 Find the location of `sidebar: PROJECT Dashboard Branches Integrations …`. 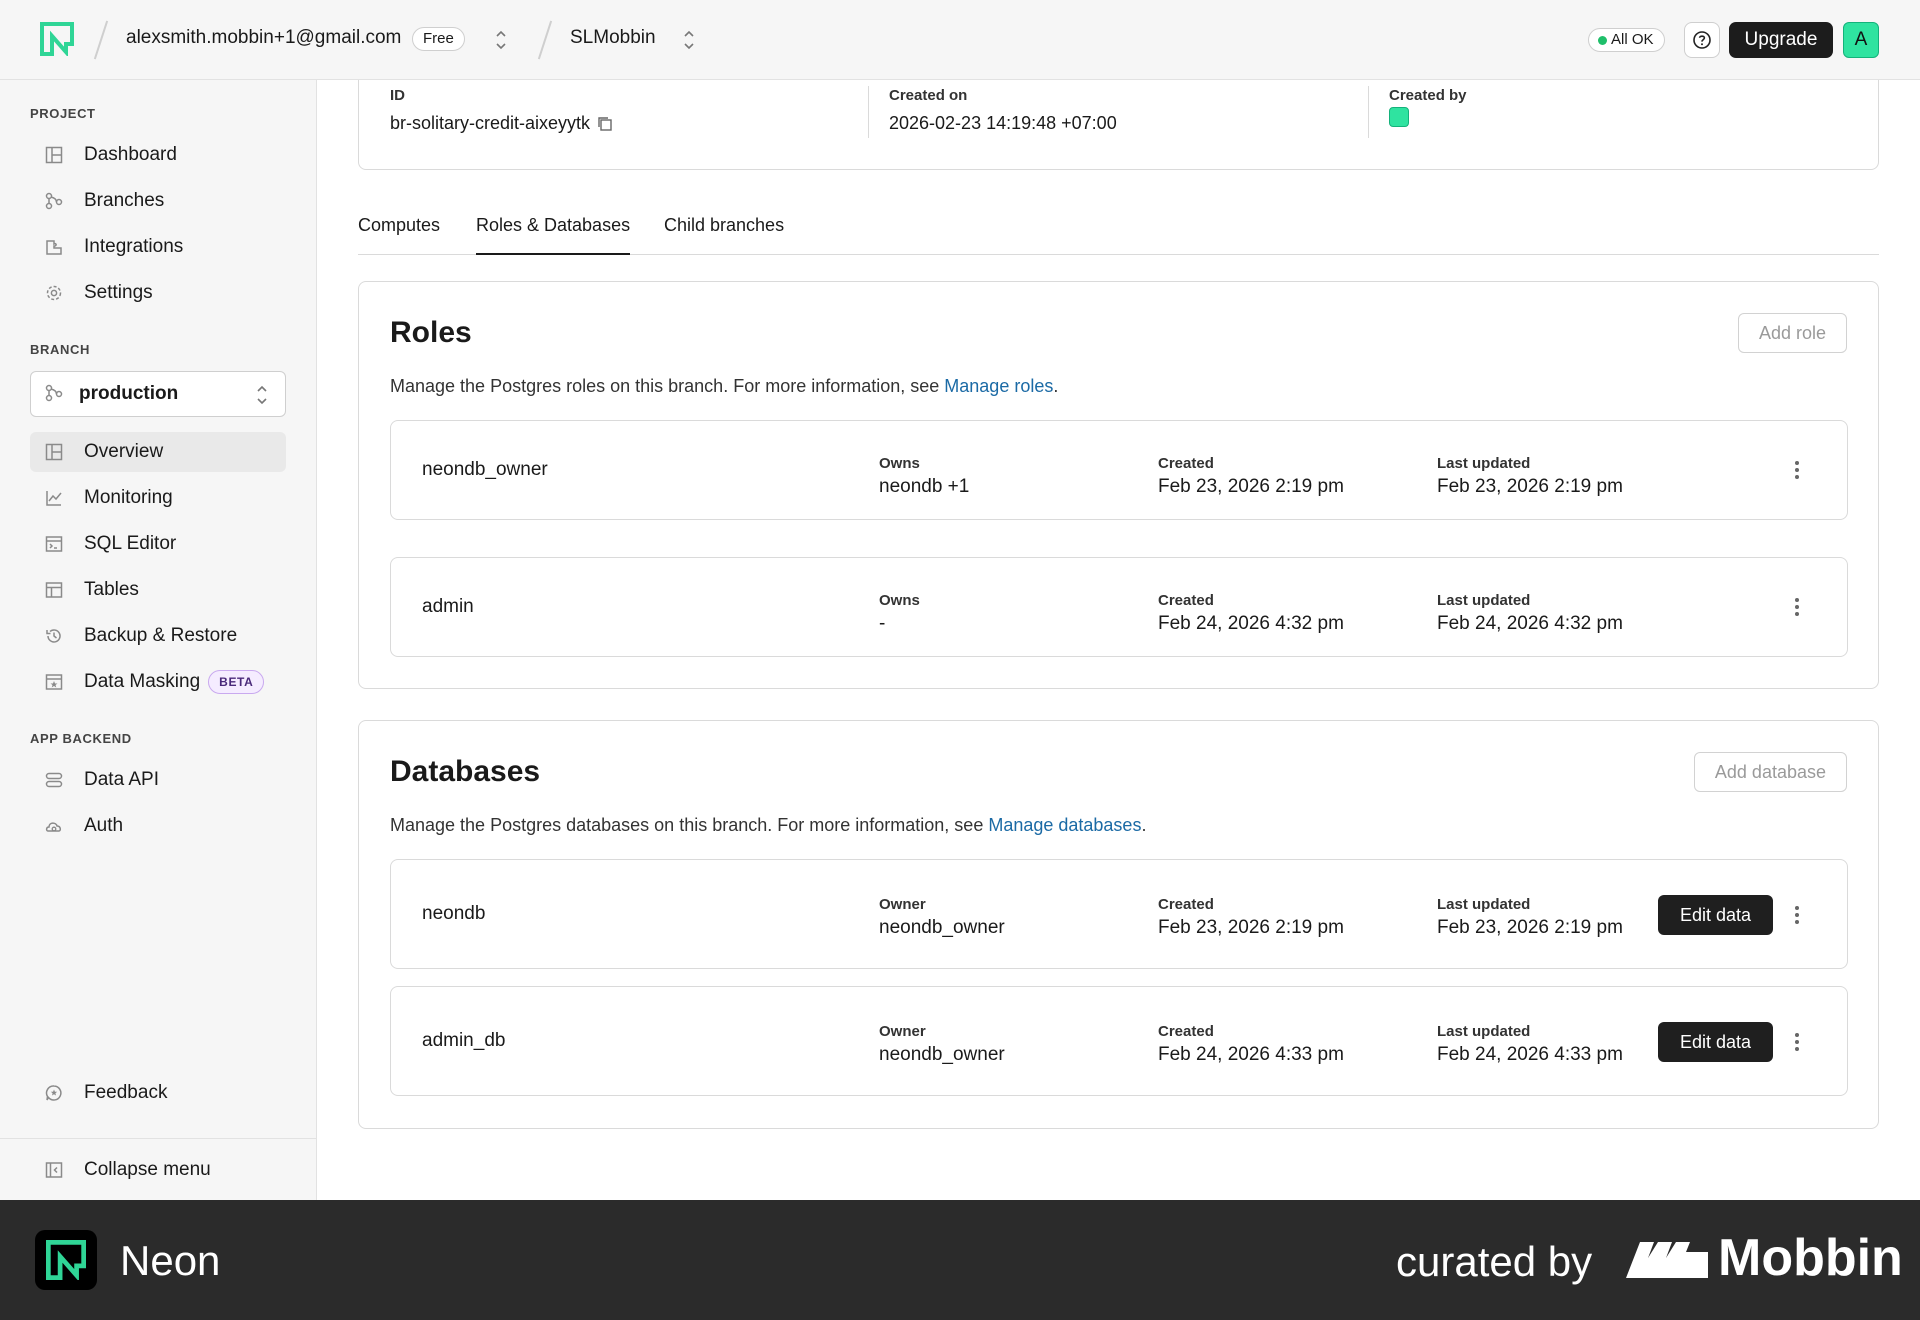

sidebar: PROJECT Dashboard Branches Integrations … is located at coordinates (158, 640).